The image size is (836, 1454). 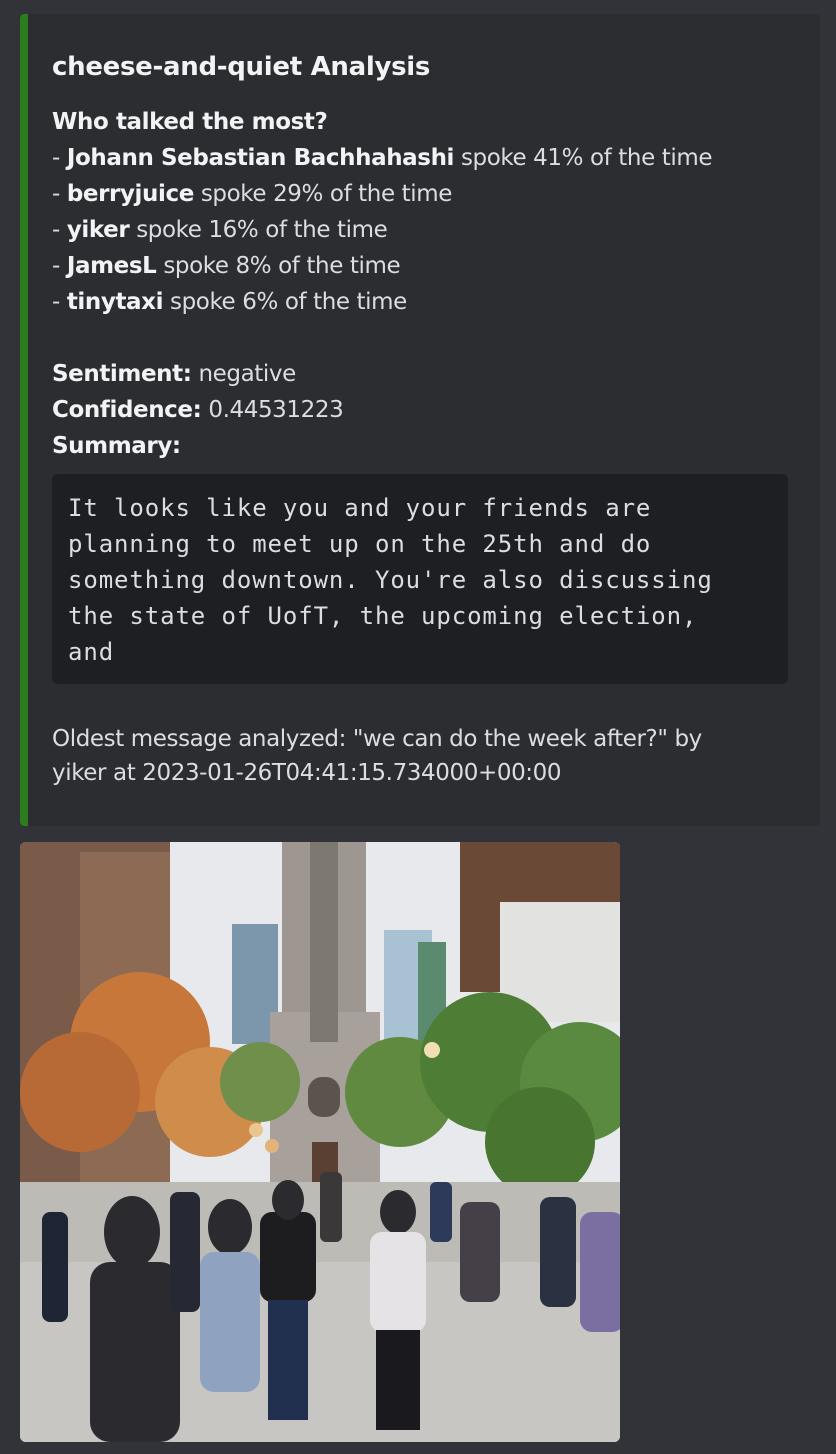 What do you see at coordinates (91, 652) in the screenshot?
I see `summary-line: and` at bounding box center [91, 652].